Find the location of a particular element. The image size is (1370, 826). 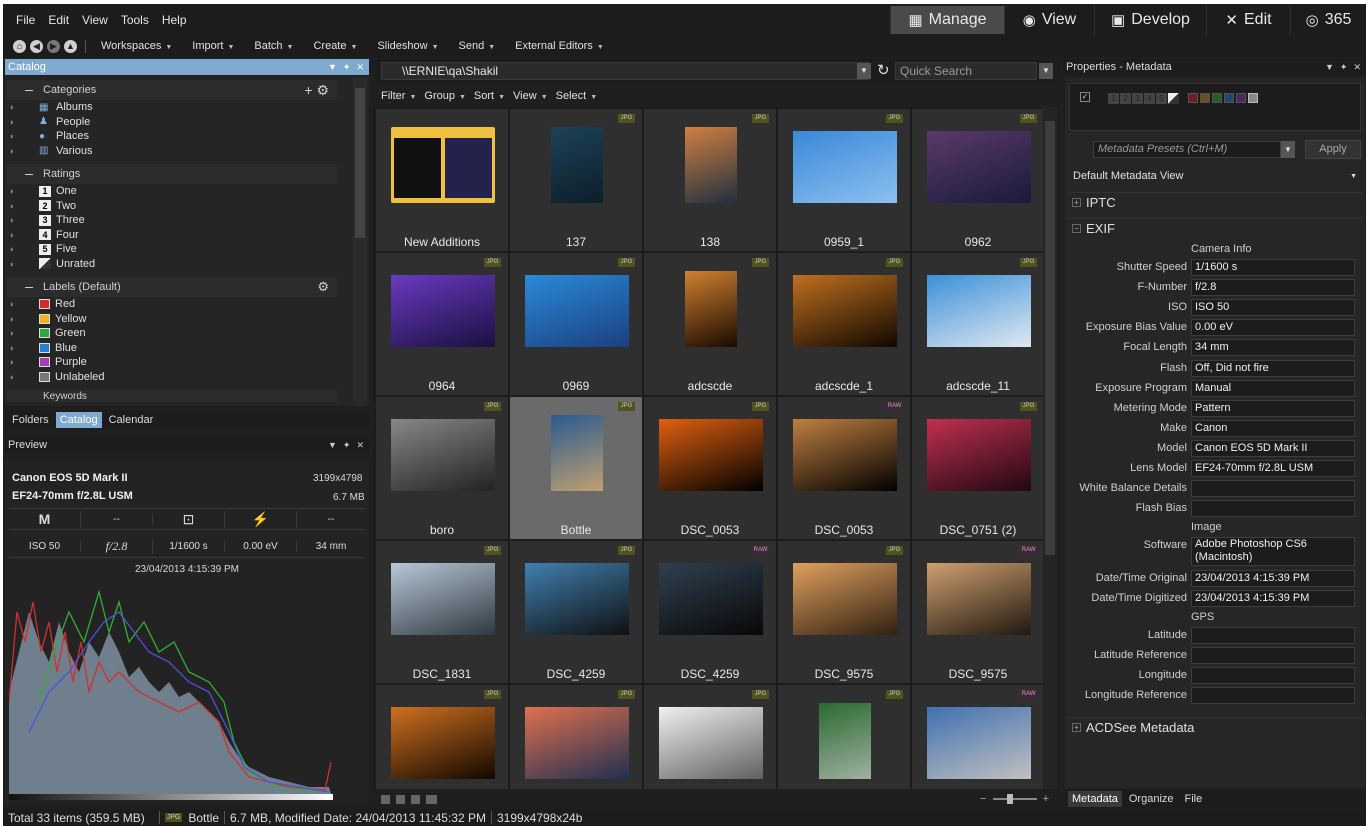

thumbnail: JPG DSC_9575 is located at coordinates (844, 612).